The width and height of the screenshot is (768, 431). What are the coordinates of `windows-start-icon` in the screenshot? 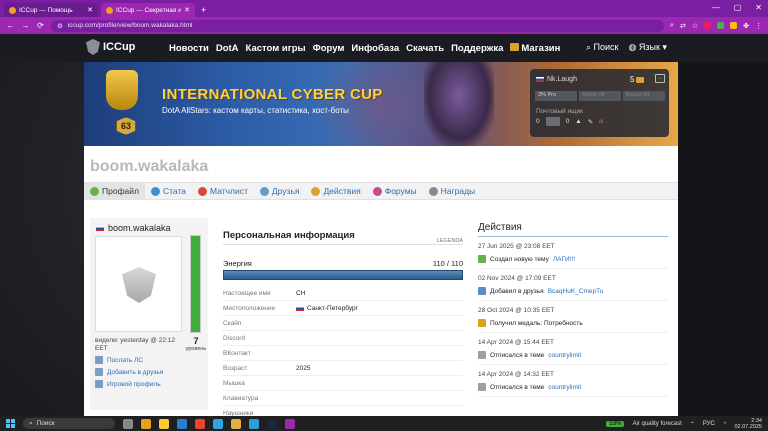 It's located at (10, 423).